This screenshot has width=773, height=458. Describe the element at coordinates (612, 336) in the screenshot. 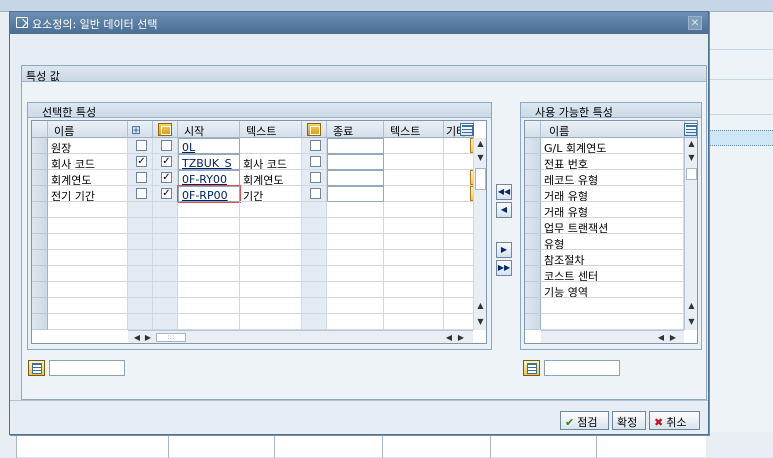

I see `available-horizontal-scrollbar: ◀ ▶` at that location.